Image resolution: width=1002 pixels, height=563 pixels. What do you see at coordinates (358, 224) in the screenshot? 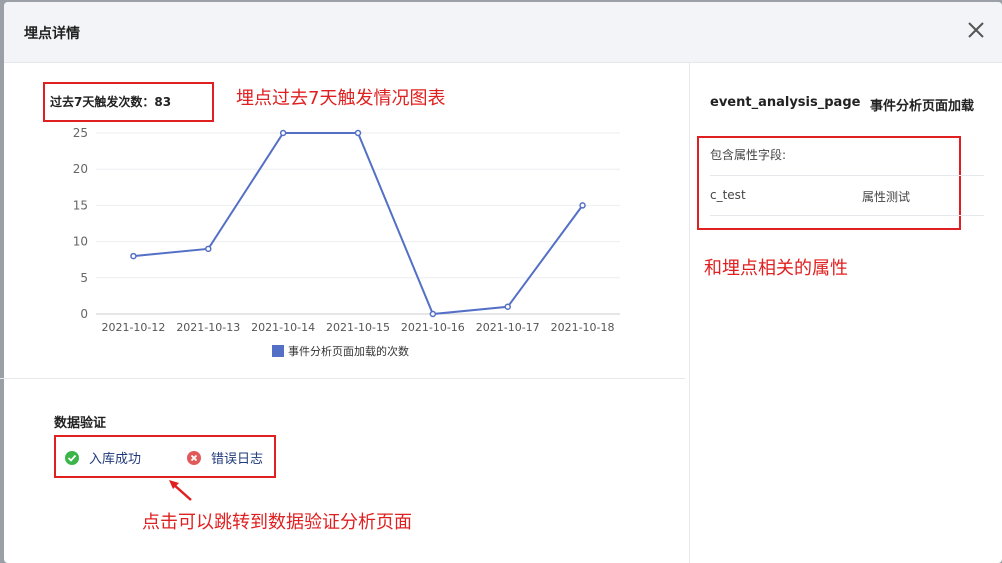
I see `series-line` at bounding box center [358, 224].